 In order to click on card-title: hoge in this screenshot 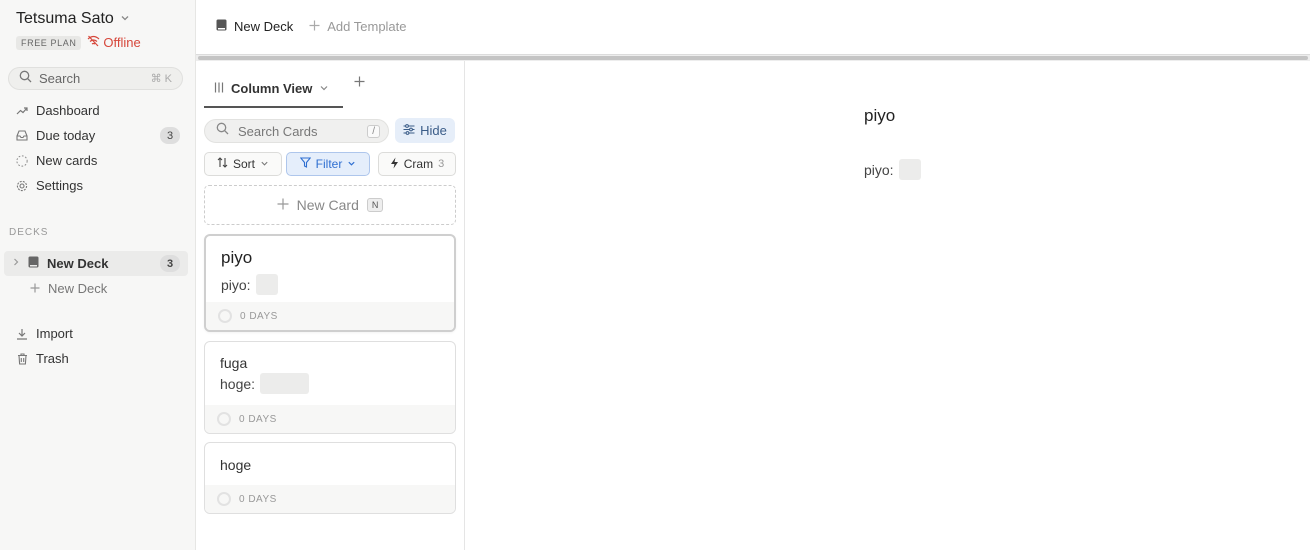, I will do `click(236, 465)`.